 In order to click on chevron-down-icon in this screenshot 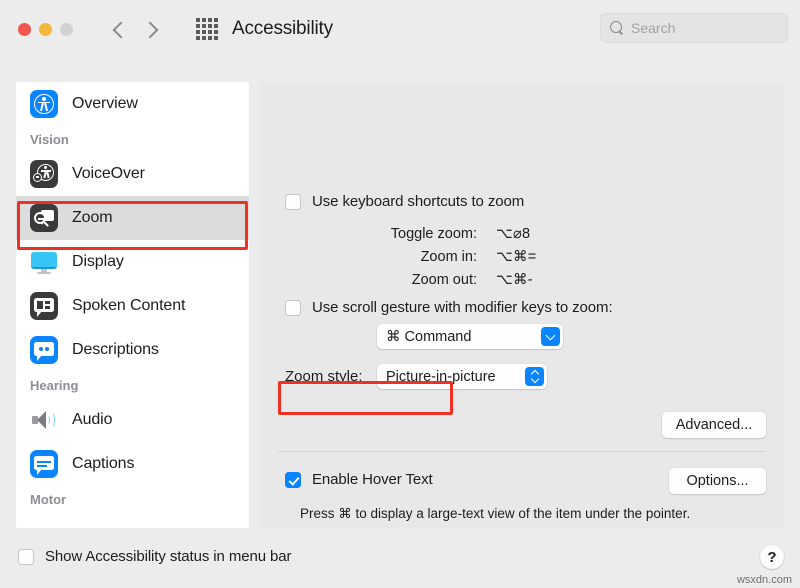, I will do `click(550, 336)`.